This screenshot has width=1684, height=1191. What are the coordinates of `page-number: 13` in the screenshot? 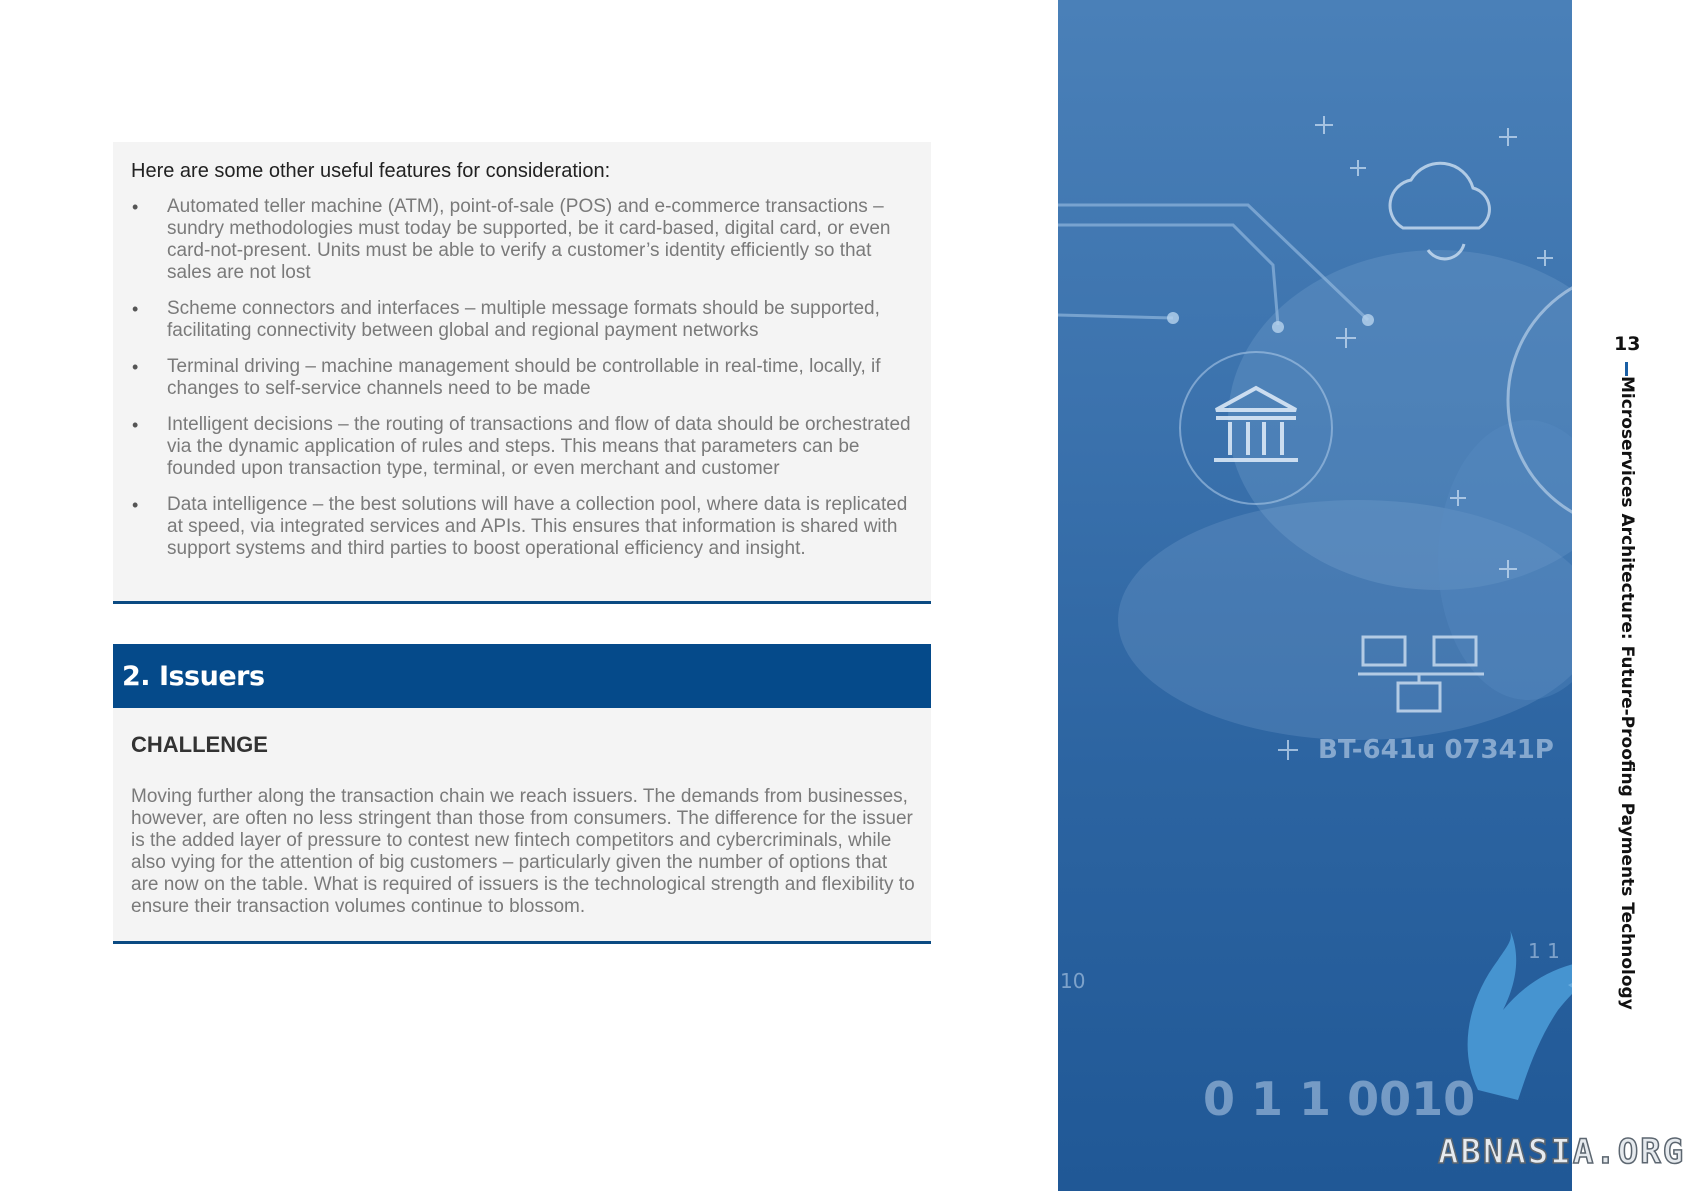 It's located at (1627, 344).